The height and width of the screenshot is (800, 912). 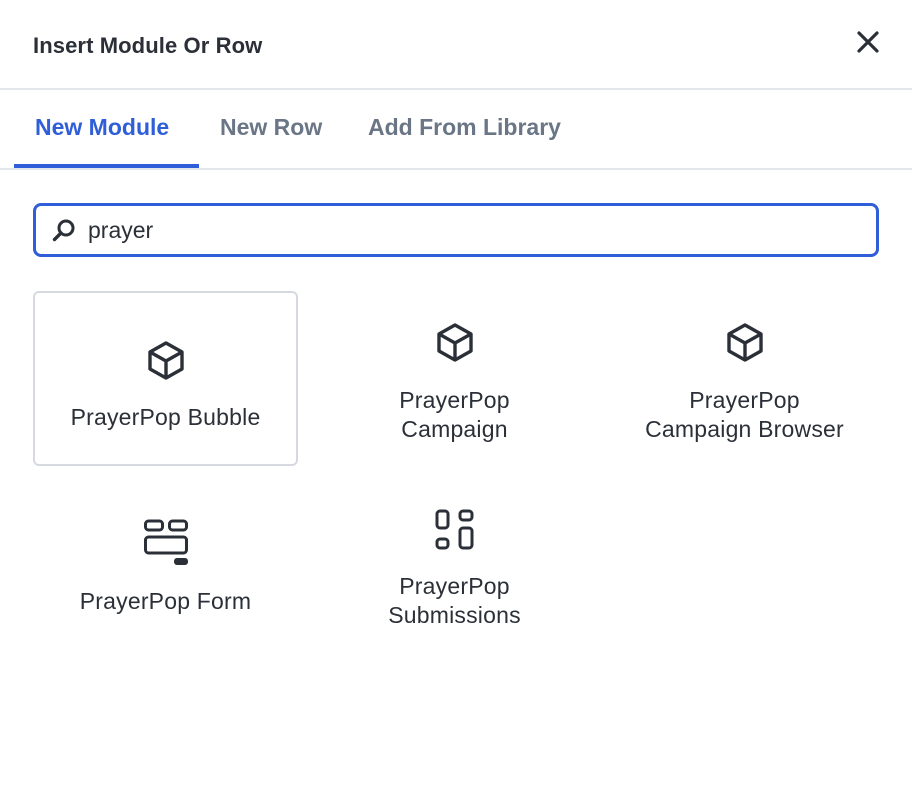 What do you see at coordinates (271, 127) in the screenshot?
I see `tab-new-row: New Row` at bounding box center [271, 127].